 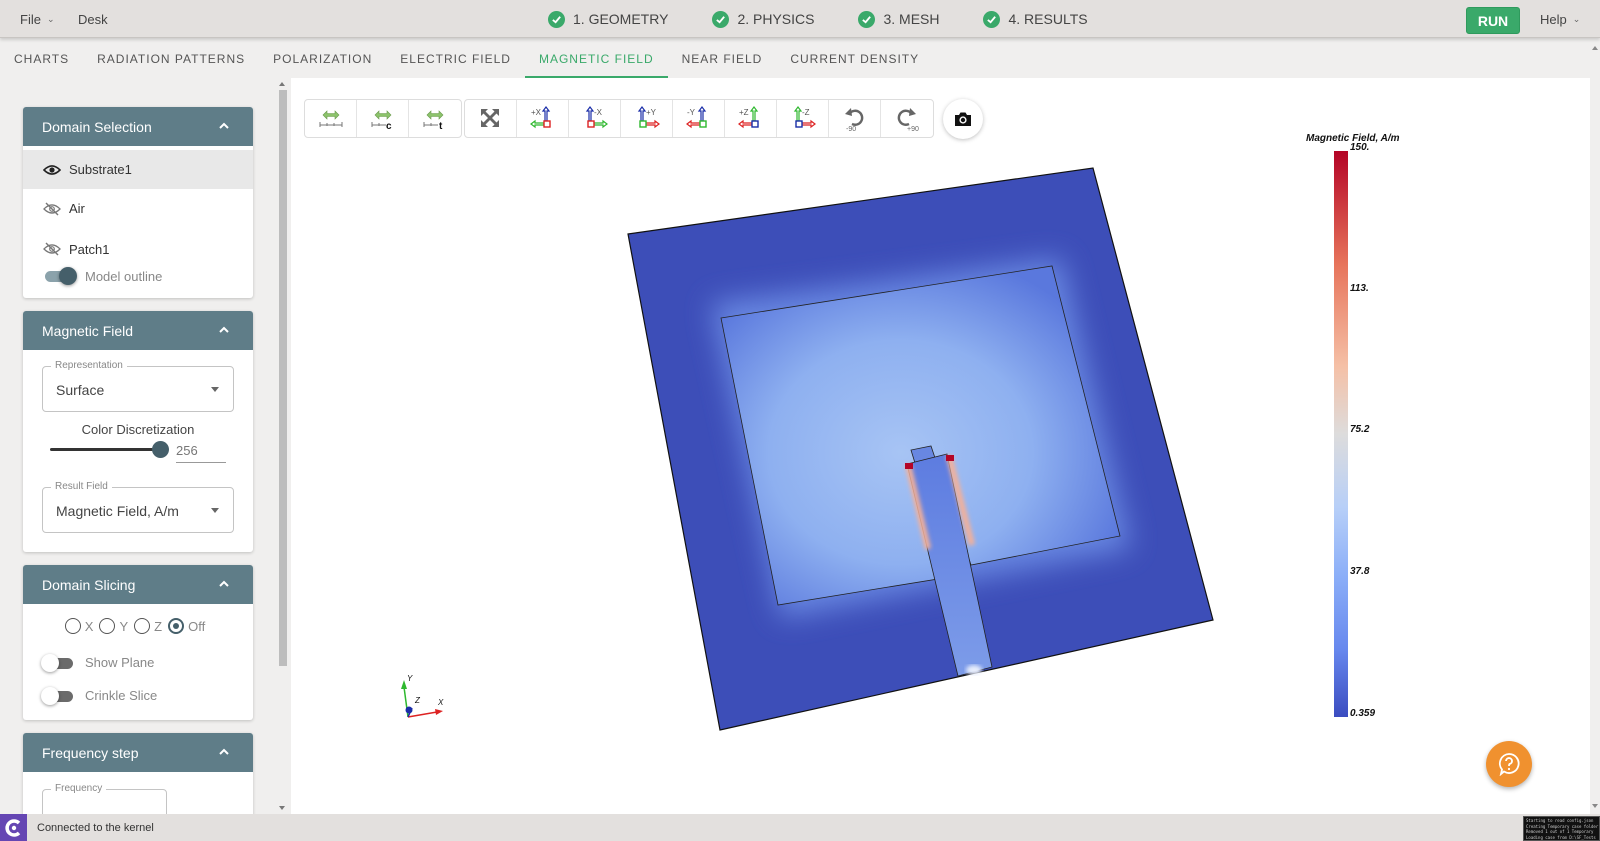 What do you see at coordinates (455, 59) in the screenshot?
I see `tab-electric-field: ELECTRIC FIELD` at bounding box center [455, 59].